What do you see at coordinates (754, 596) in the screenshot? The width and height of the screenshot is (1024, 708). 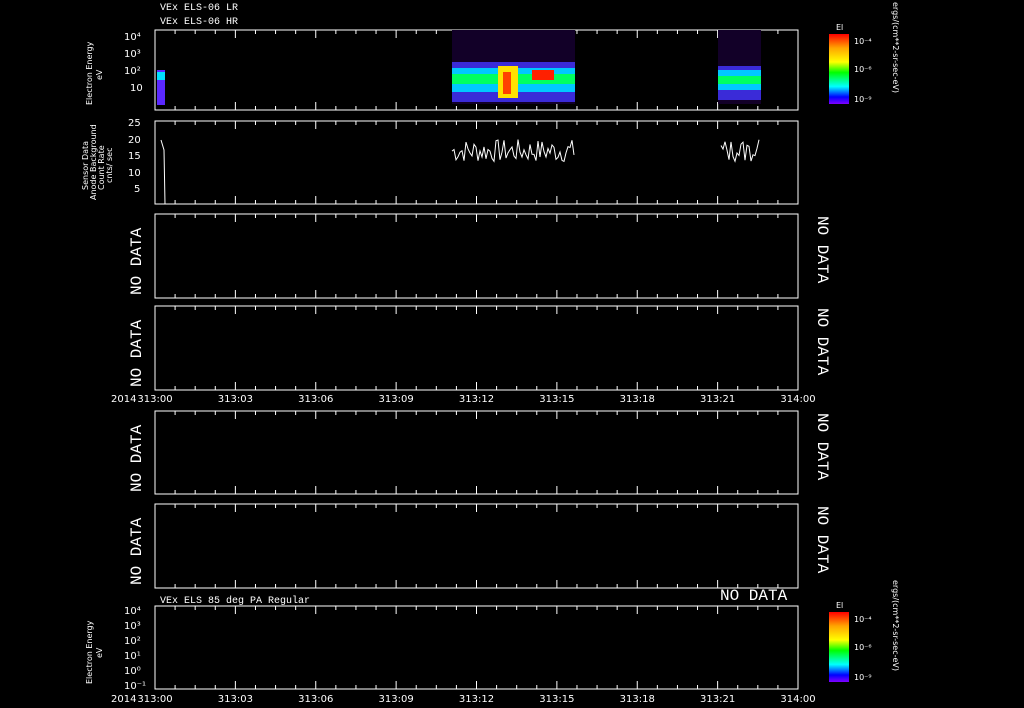 I see `panel-7-nodata: NO DATA` at bounding box center [754, 596].